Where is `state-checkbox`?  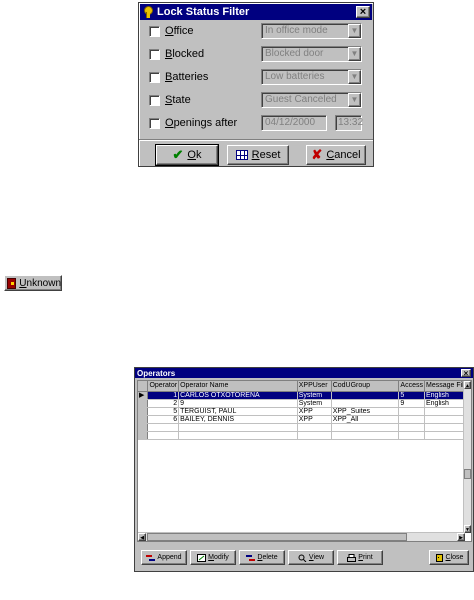
state-checkbox is located at coordinates (154, 100).